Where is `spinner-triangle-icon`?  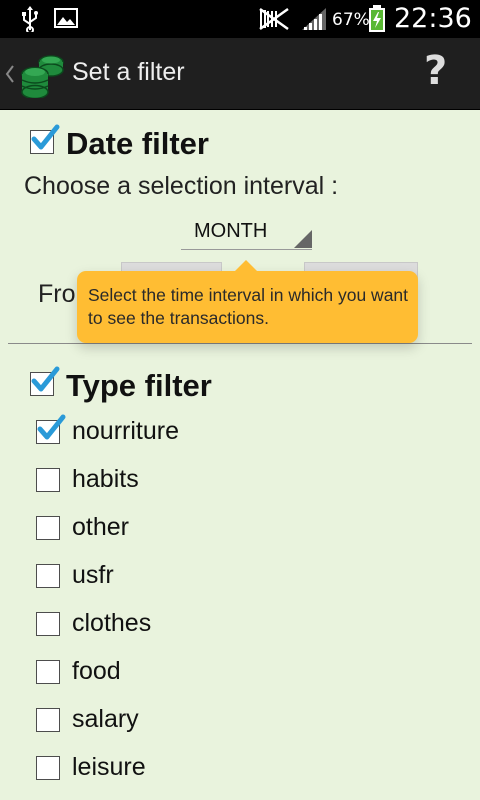
spinner-triangle-icon is located at coordinates (303, 239).